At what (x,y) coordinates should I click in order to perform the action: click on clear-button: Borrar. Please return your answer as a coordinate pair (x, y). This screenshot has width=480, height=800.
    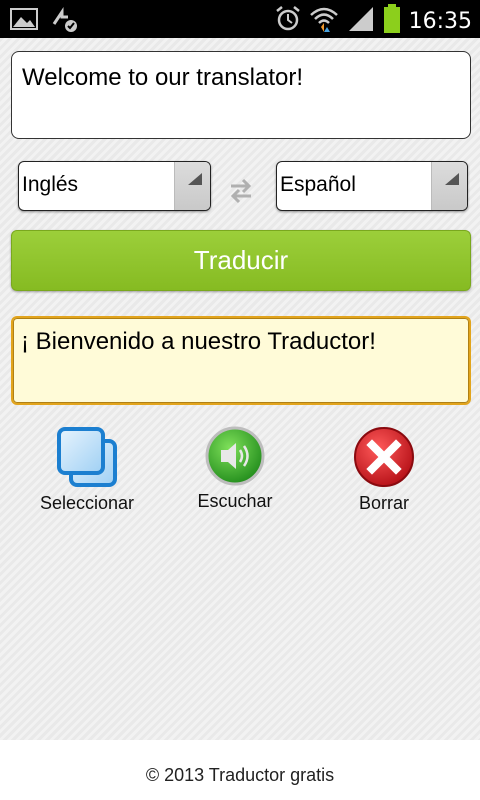
    Looking at the image, I should click on (384, 469).